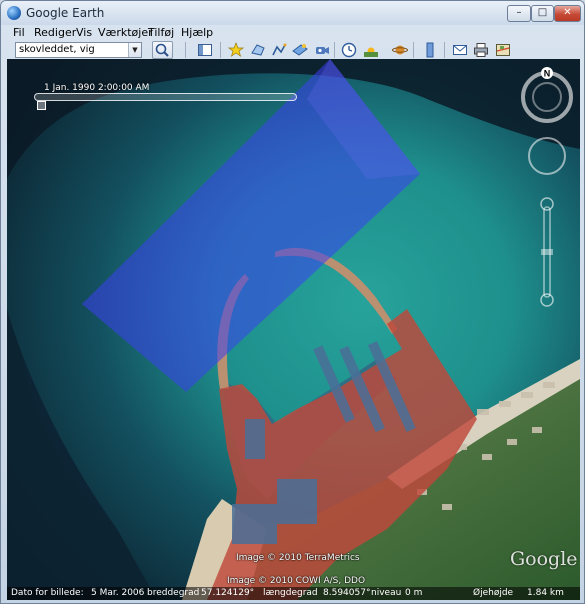 The width and height of the screenshot is (585, 604). Describe the element at coordinates (547, 95) in the screenshot. I see `compass-ring: N` at that location.